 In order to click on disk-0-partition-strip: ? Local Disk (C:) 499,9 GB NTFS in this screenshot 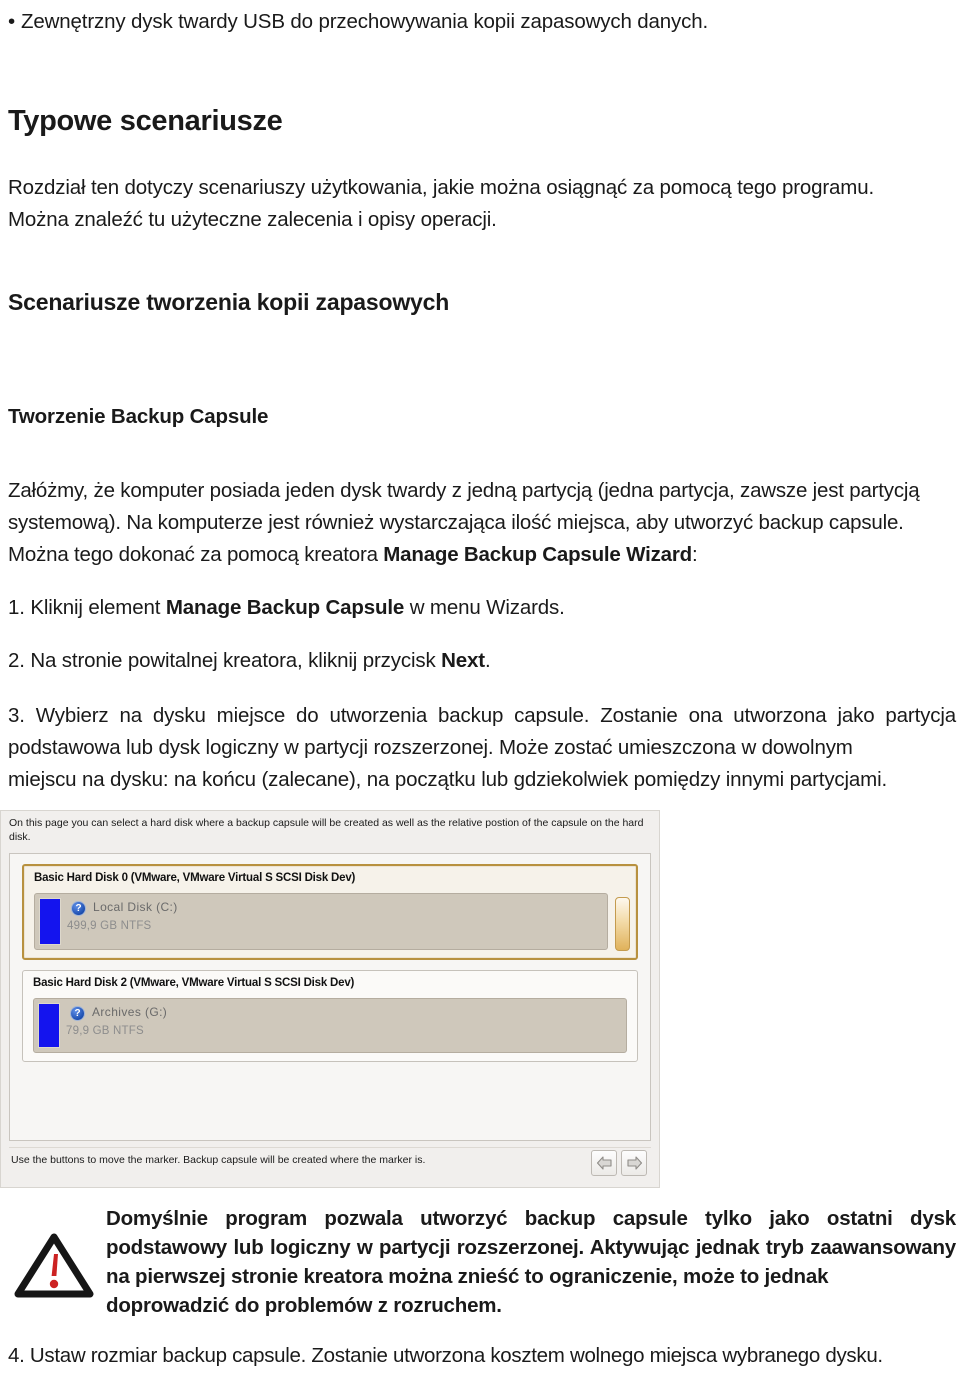, I will do `click(321, 921)`.